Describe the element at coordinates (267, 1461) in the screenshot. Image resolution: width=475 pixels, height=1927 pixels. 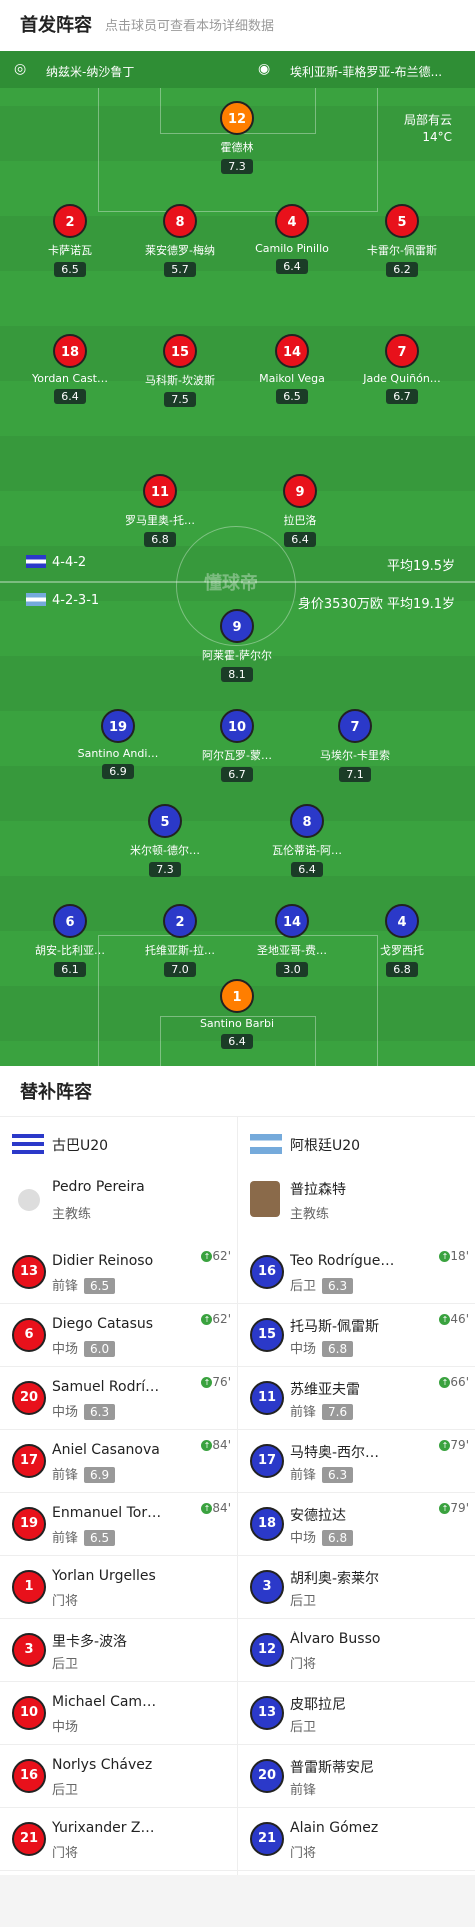
I see `player-number: 17` at that location.